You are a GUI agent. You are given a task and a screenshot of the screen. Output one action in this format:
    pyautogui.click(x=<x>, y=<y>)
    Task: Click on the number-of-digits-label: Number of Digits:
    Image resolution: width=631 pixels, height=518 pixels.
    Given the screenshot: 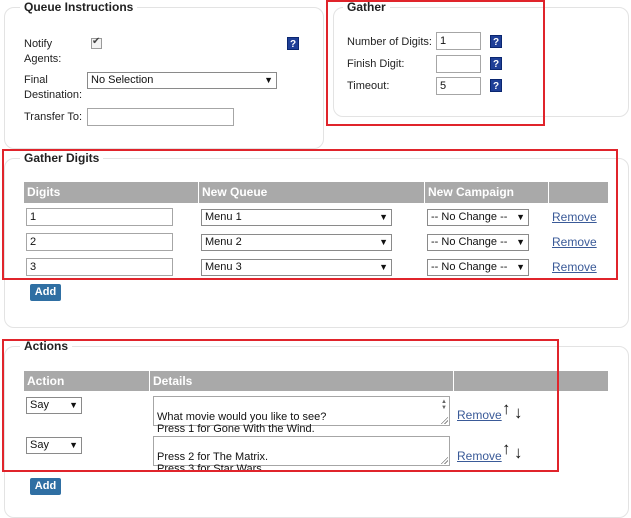 What is the action you would take?
    pyautogui.click(x=389, y=42)
    